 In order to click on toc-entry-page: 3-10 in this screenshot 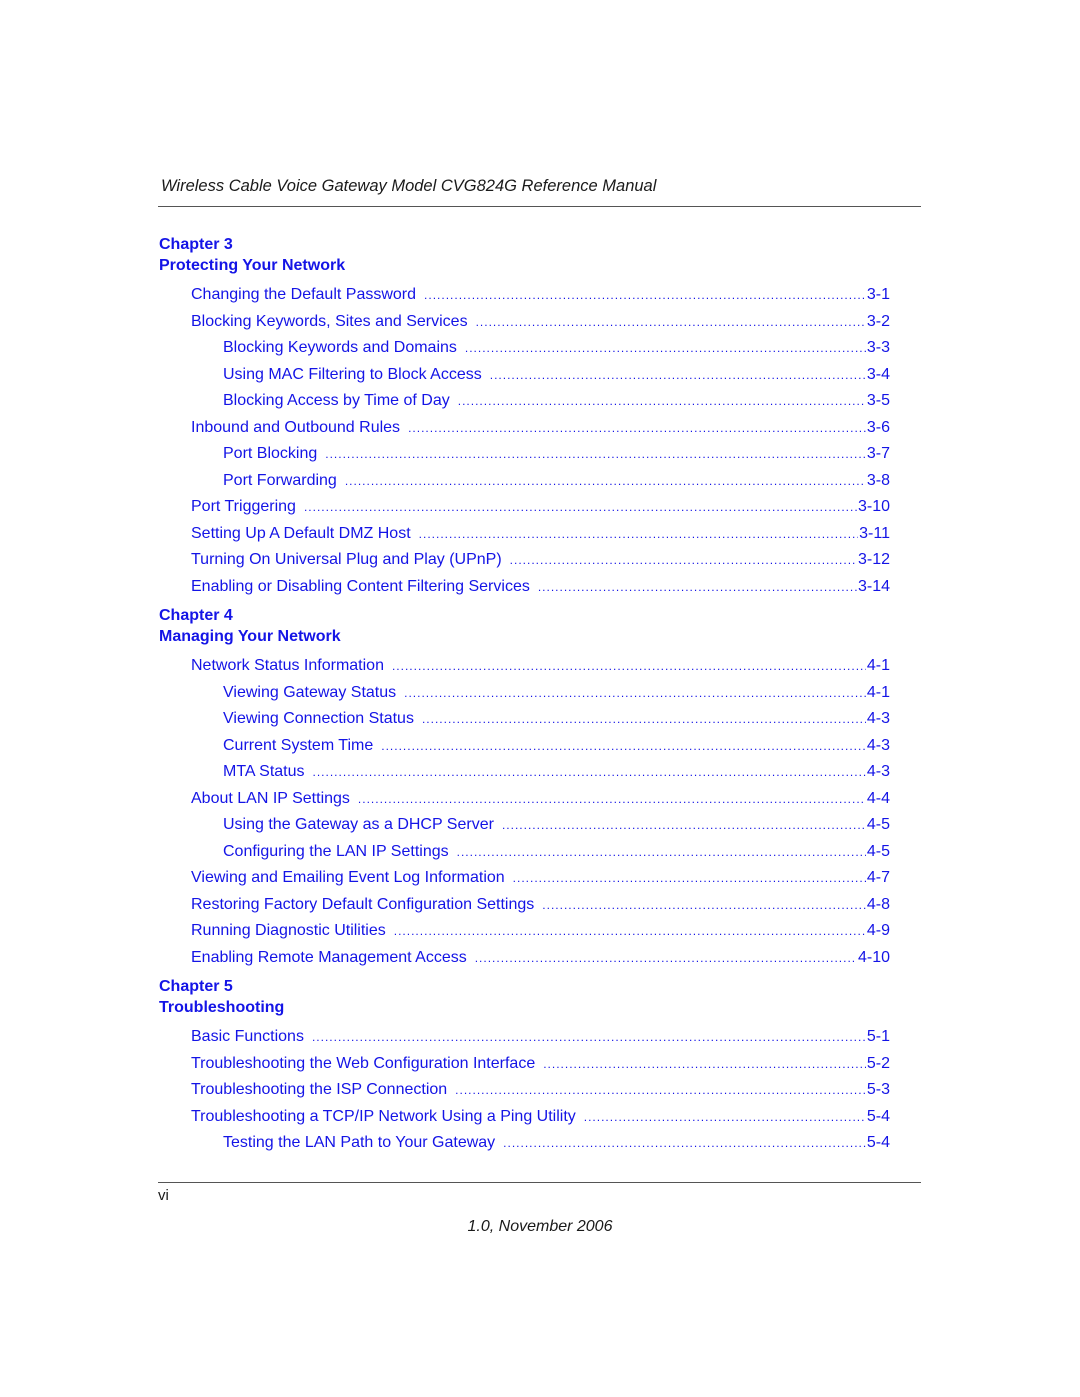, I will do `click(873, 507)`.